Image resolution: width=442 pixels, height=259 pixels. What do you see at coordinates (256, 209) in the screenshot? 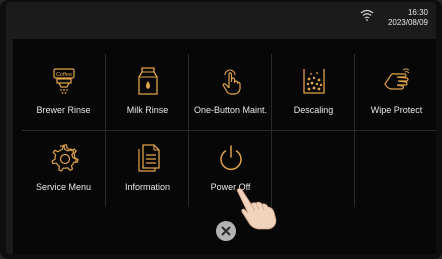
I see `pointing-hand-overlay` at bounding box center [256, 209].